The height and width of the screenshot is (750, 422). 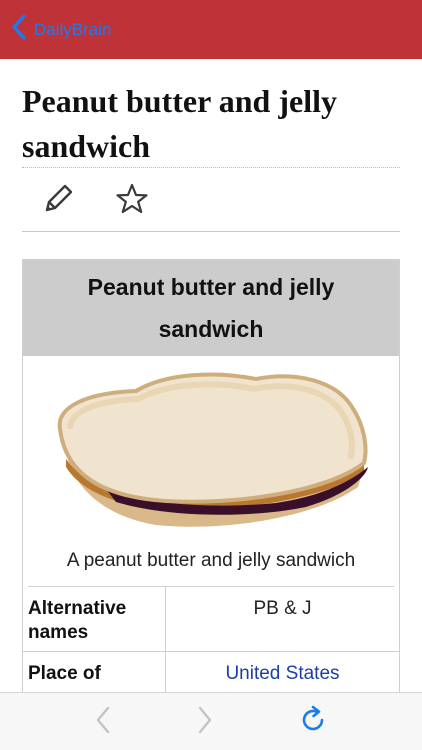 I want to click on back-button: DailyBrain, so click(x=55, y=29).